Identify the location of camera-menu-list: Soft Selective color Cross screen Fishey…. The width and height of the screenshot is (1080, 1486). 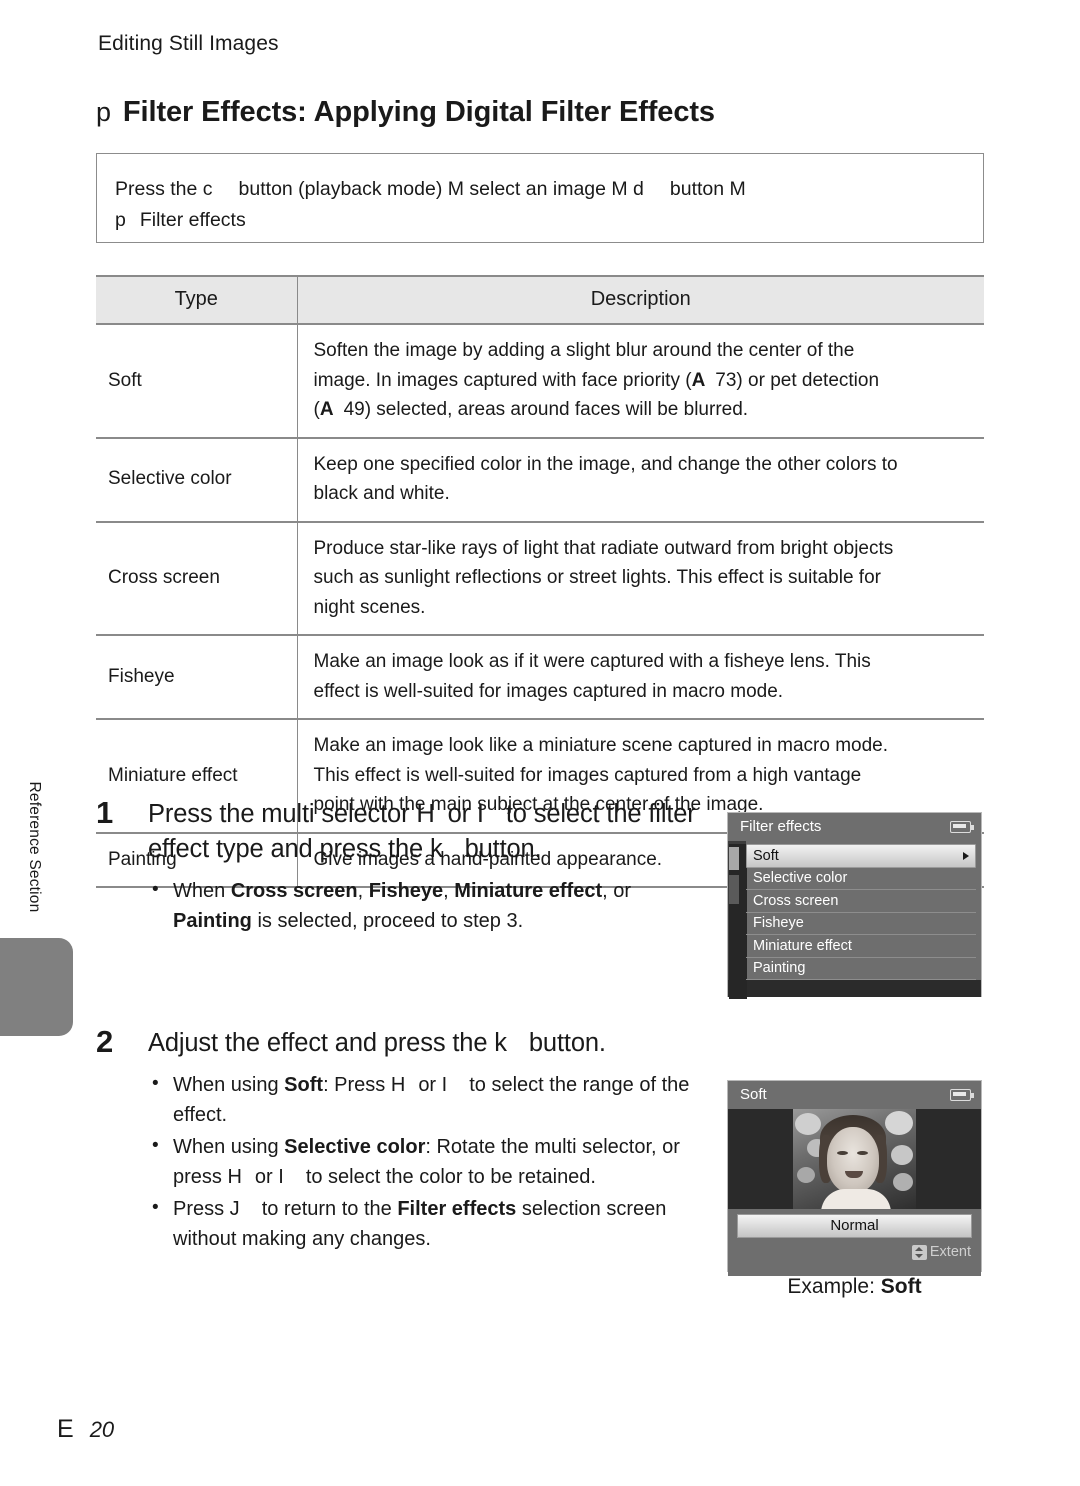
(863, 910).